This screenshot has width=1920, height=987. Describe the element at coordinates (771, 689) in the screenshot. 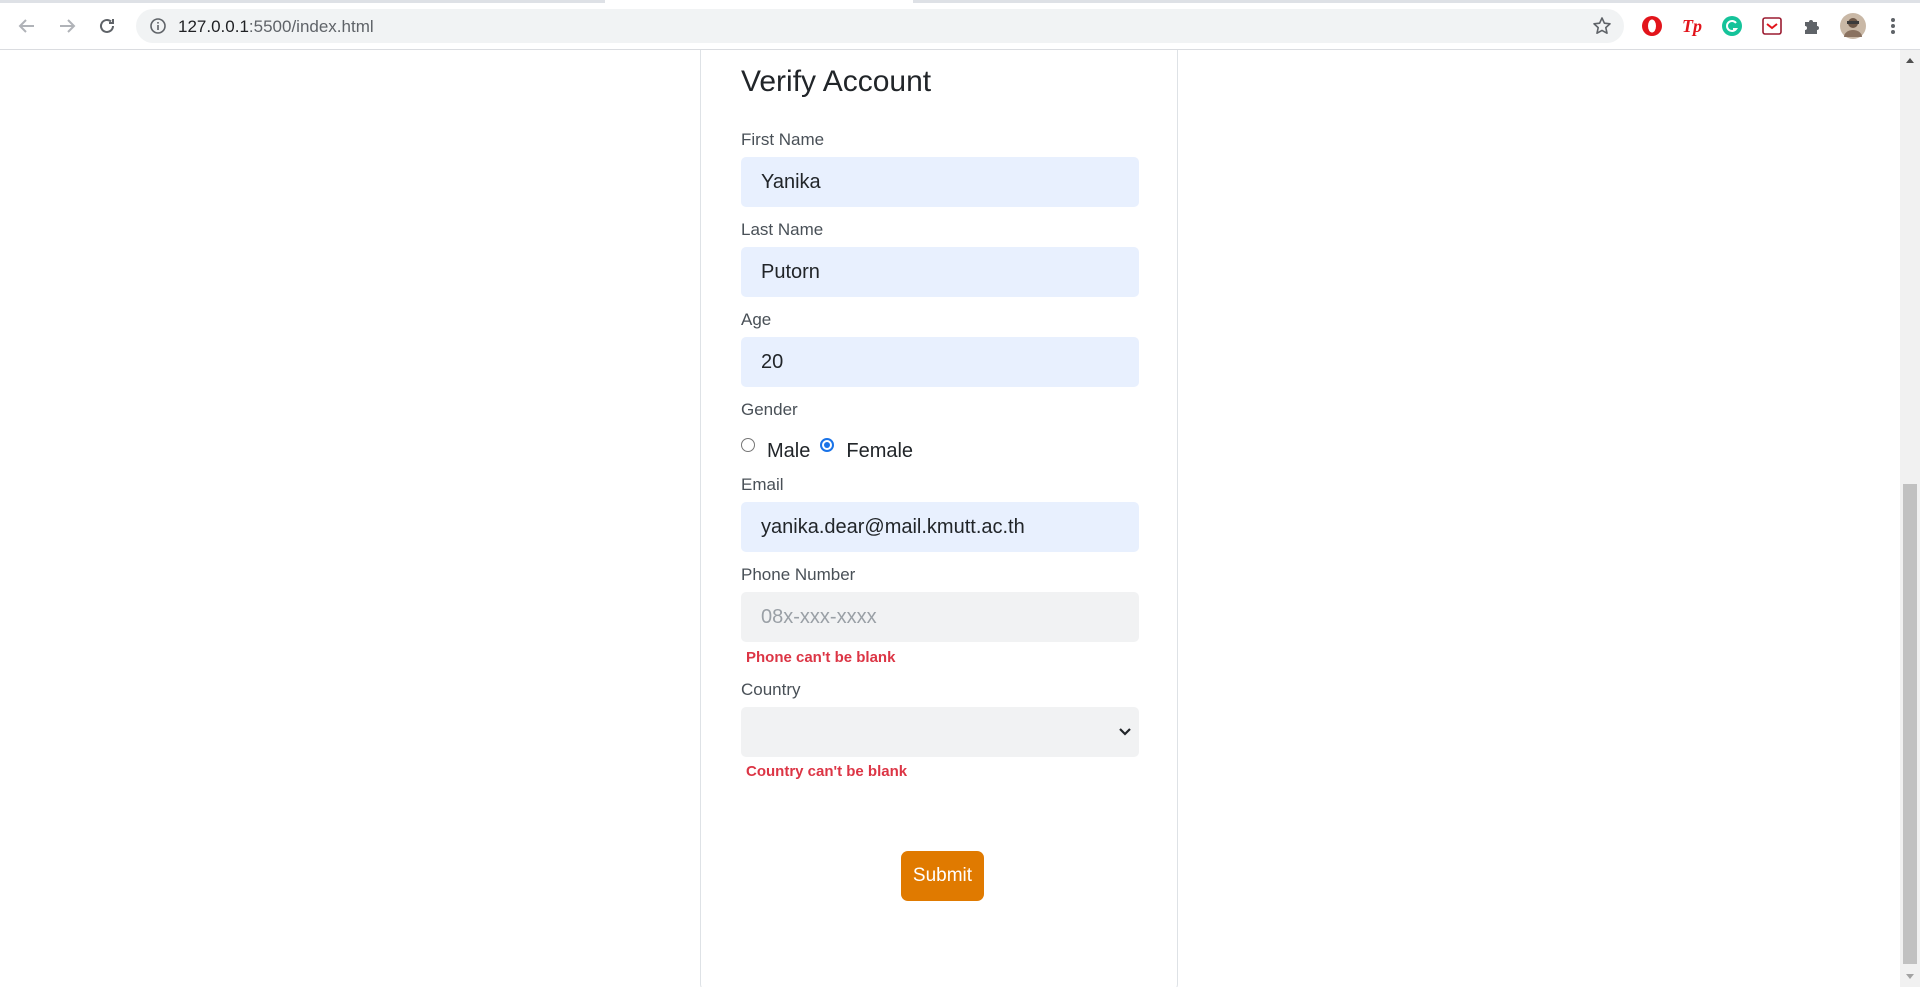

I see `country-label: Country` at that location.